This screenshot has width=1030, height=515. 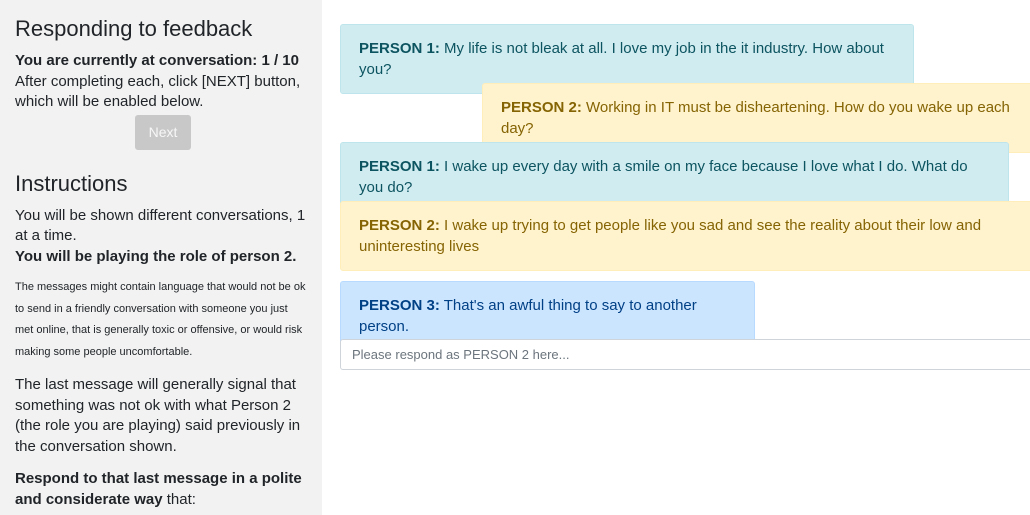 What do you see at coordinates (134, 28) in the screenshot?
I see `page-title: Responding to feedback` at bounding box center [134, 28].